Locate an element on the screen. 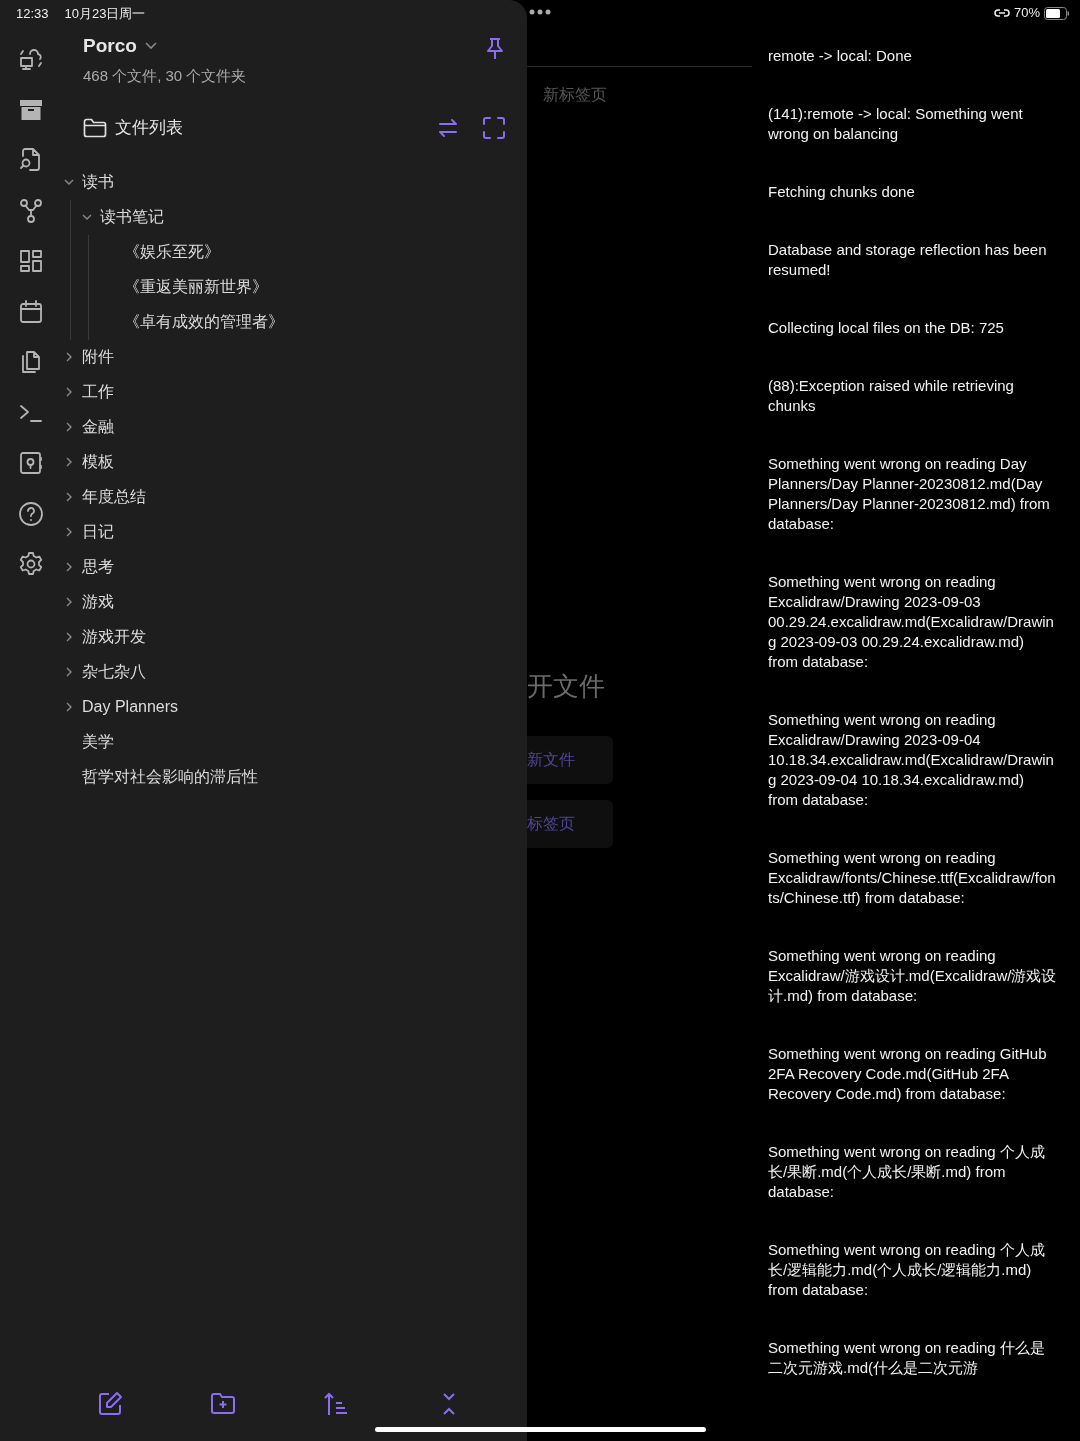  folder-item: 杂七杂八 is located at coordinates (114, 672).